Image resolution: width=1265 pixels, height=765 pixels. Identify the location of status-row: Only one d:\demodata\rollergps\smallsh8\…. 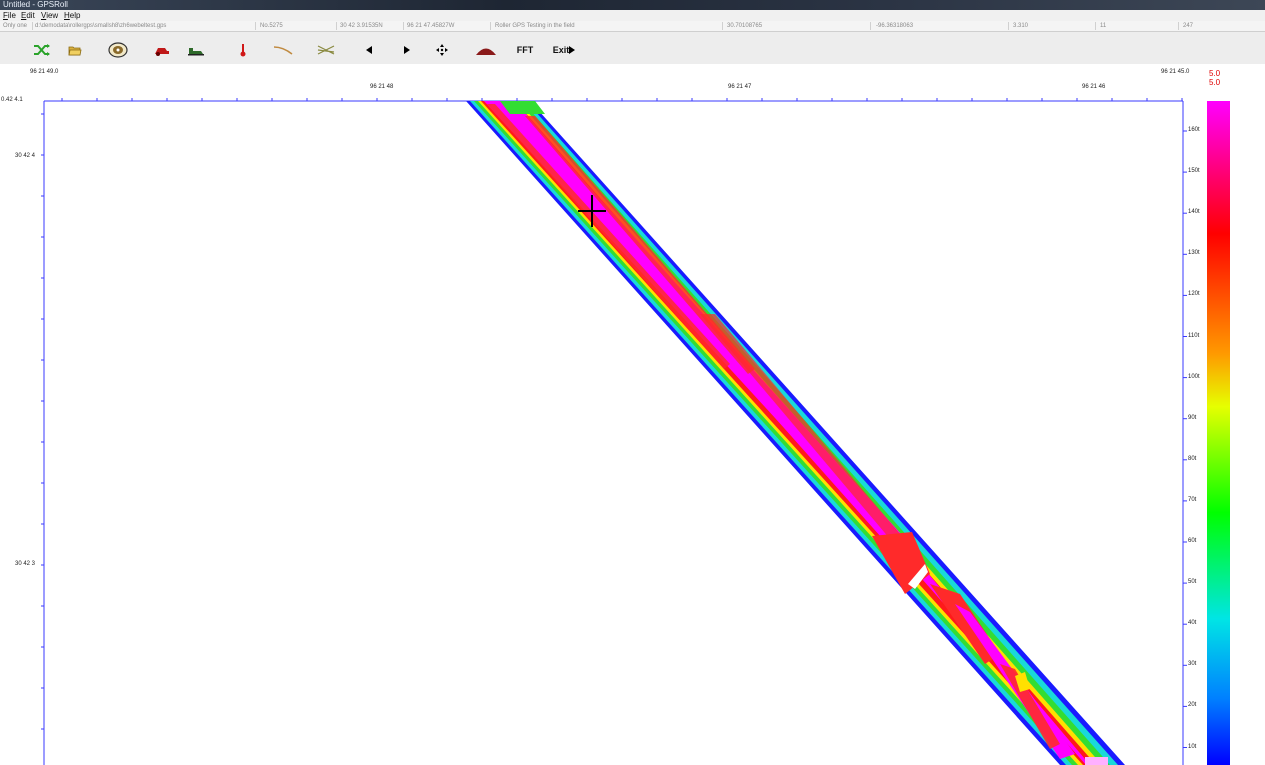
(632, 26).